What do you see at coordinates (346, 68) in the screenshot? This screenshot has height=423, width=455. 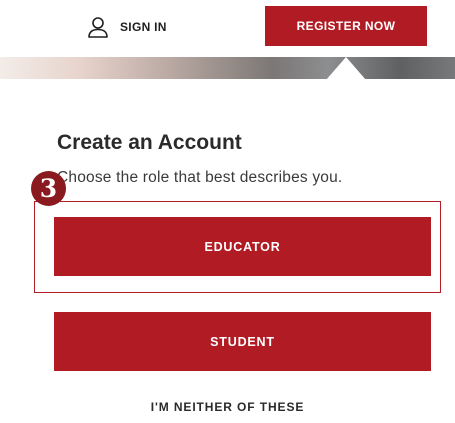 I see `active-tab-notch` at bounding box center [346, 68].